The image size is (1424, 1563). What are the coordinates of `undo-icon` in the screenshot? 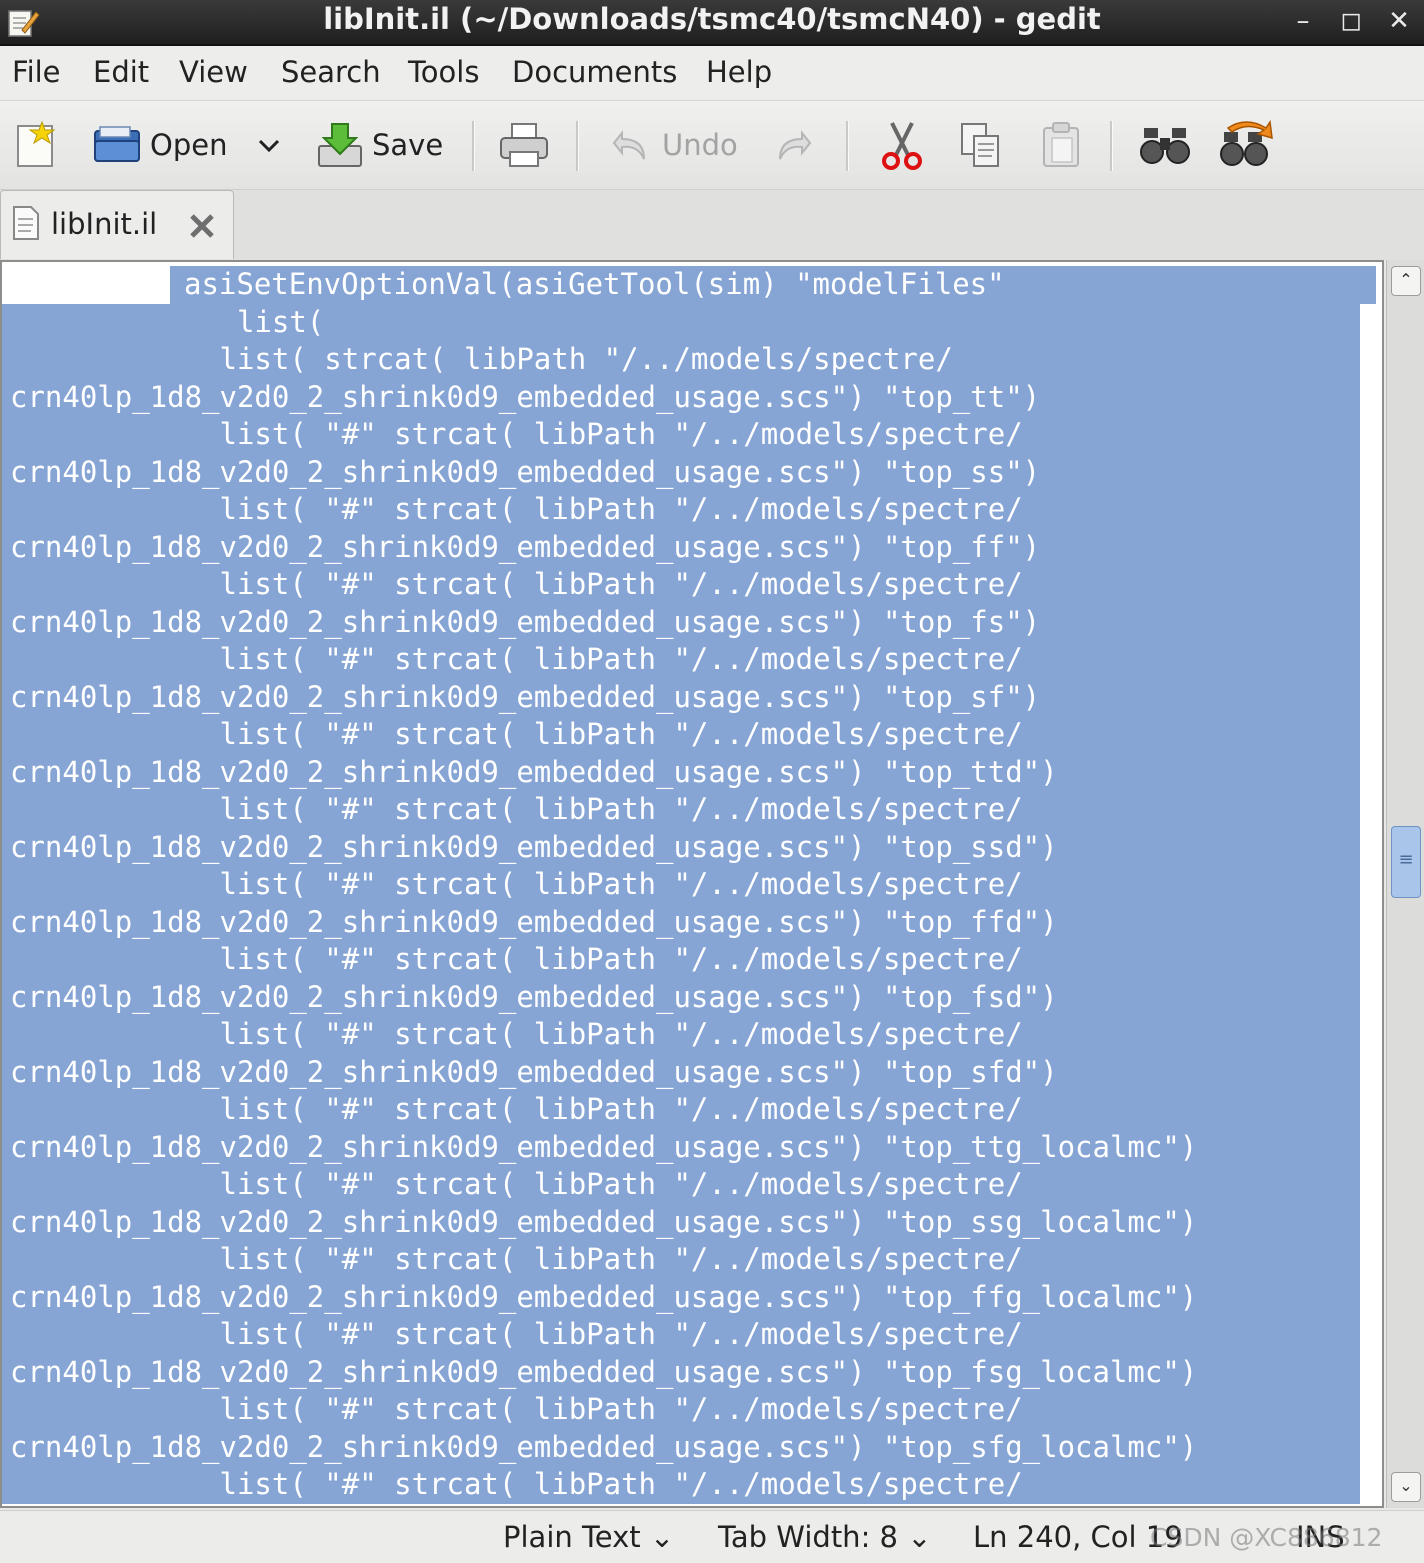 It's located at (628, 145).